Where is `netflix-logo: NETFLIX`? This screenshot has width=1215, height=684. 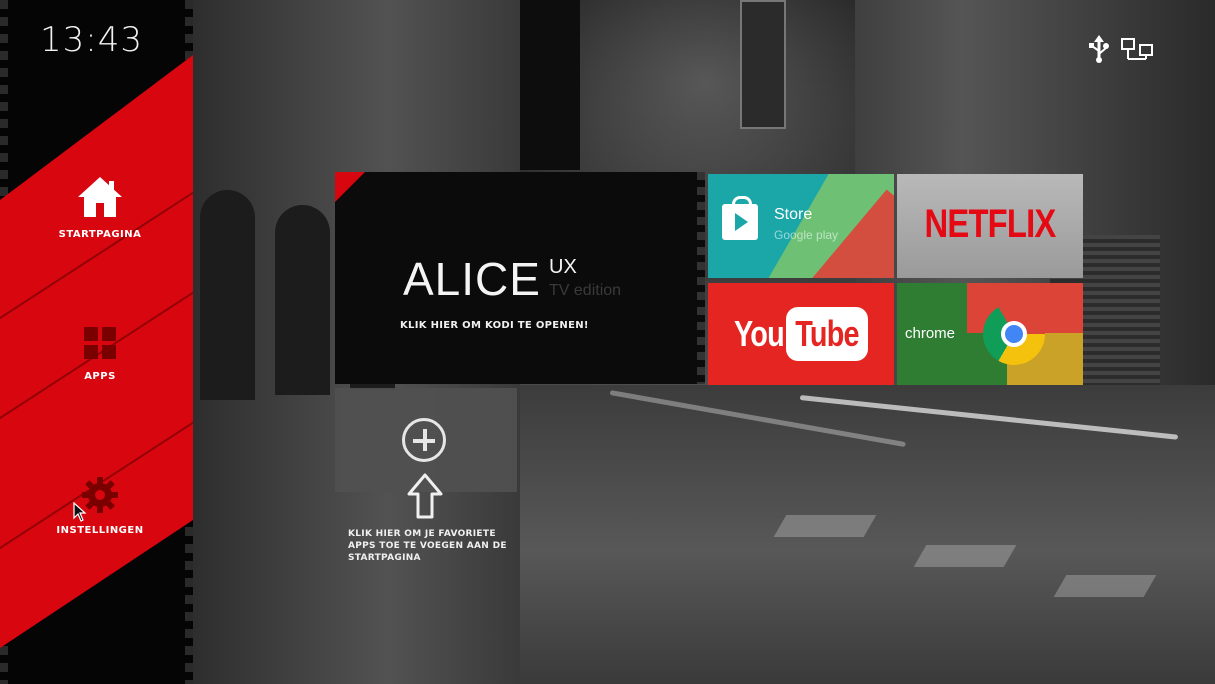 netflix-logo: NETFLIX is located at coordinates (990, 224).